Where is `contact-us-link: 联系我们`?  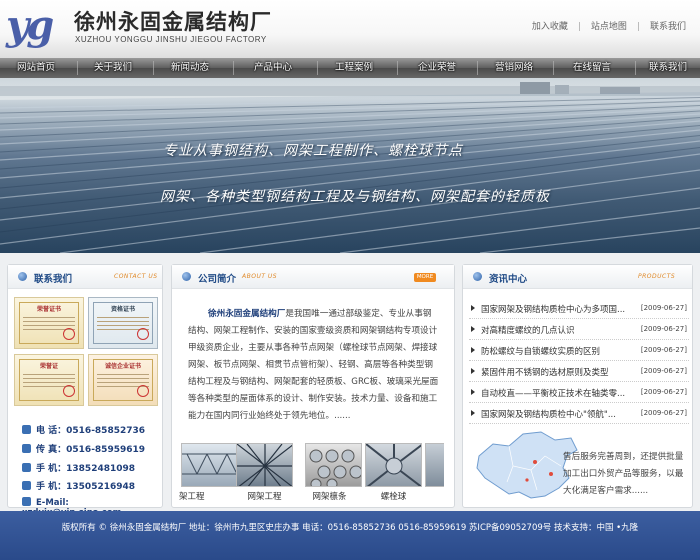
contact-us-link: 联系我们 is located at coordinates (668, 27).